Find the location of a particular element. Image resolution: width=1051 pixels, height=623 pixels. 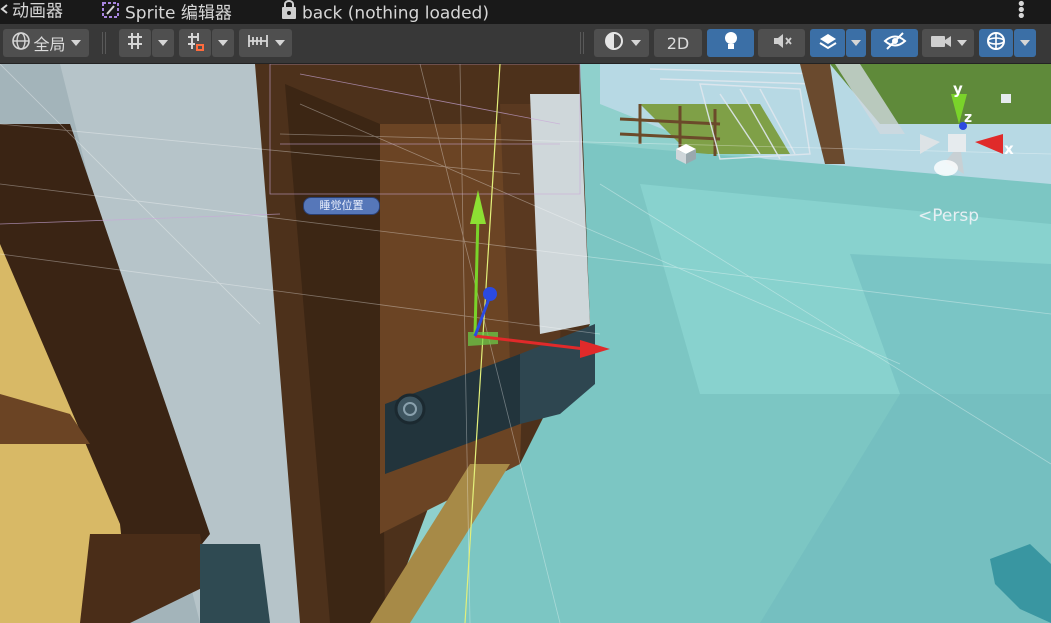

ruler-icon is located at coordinates (258, 43).